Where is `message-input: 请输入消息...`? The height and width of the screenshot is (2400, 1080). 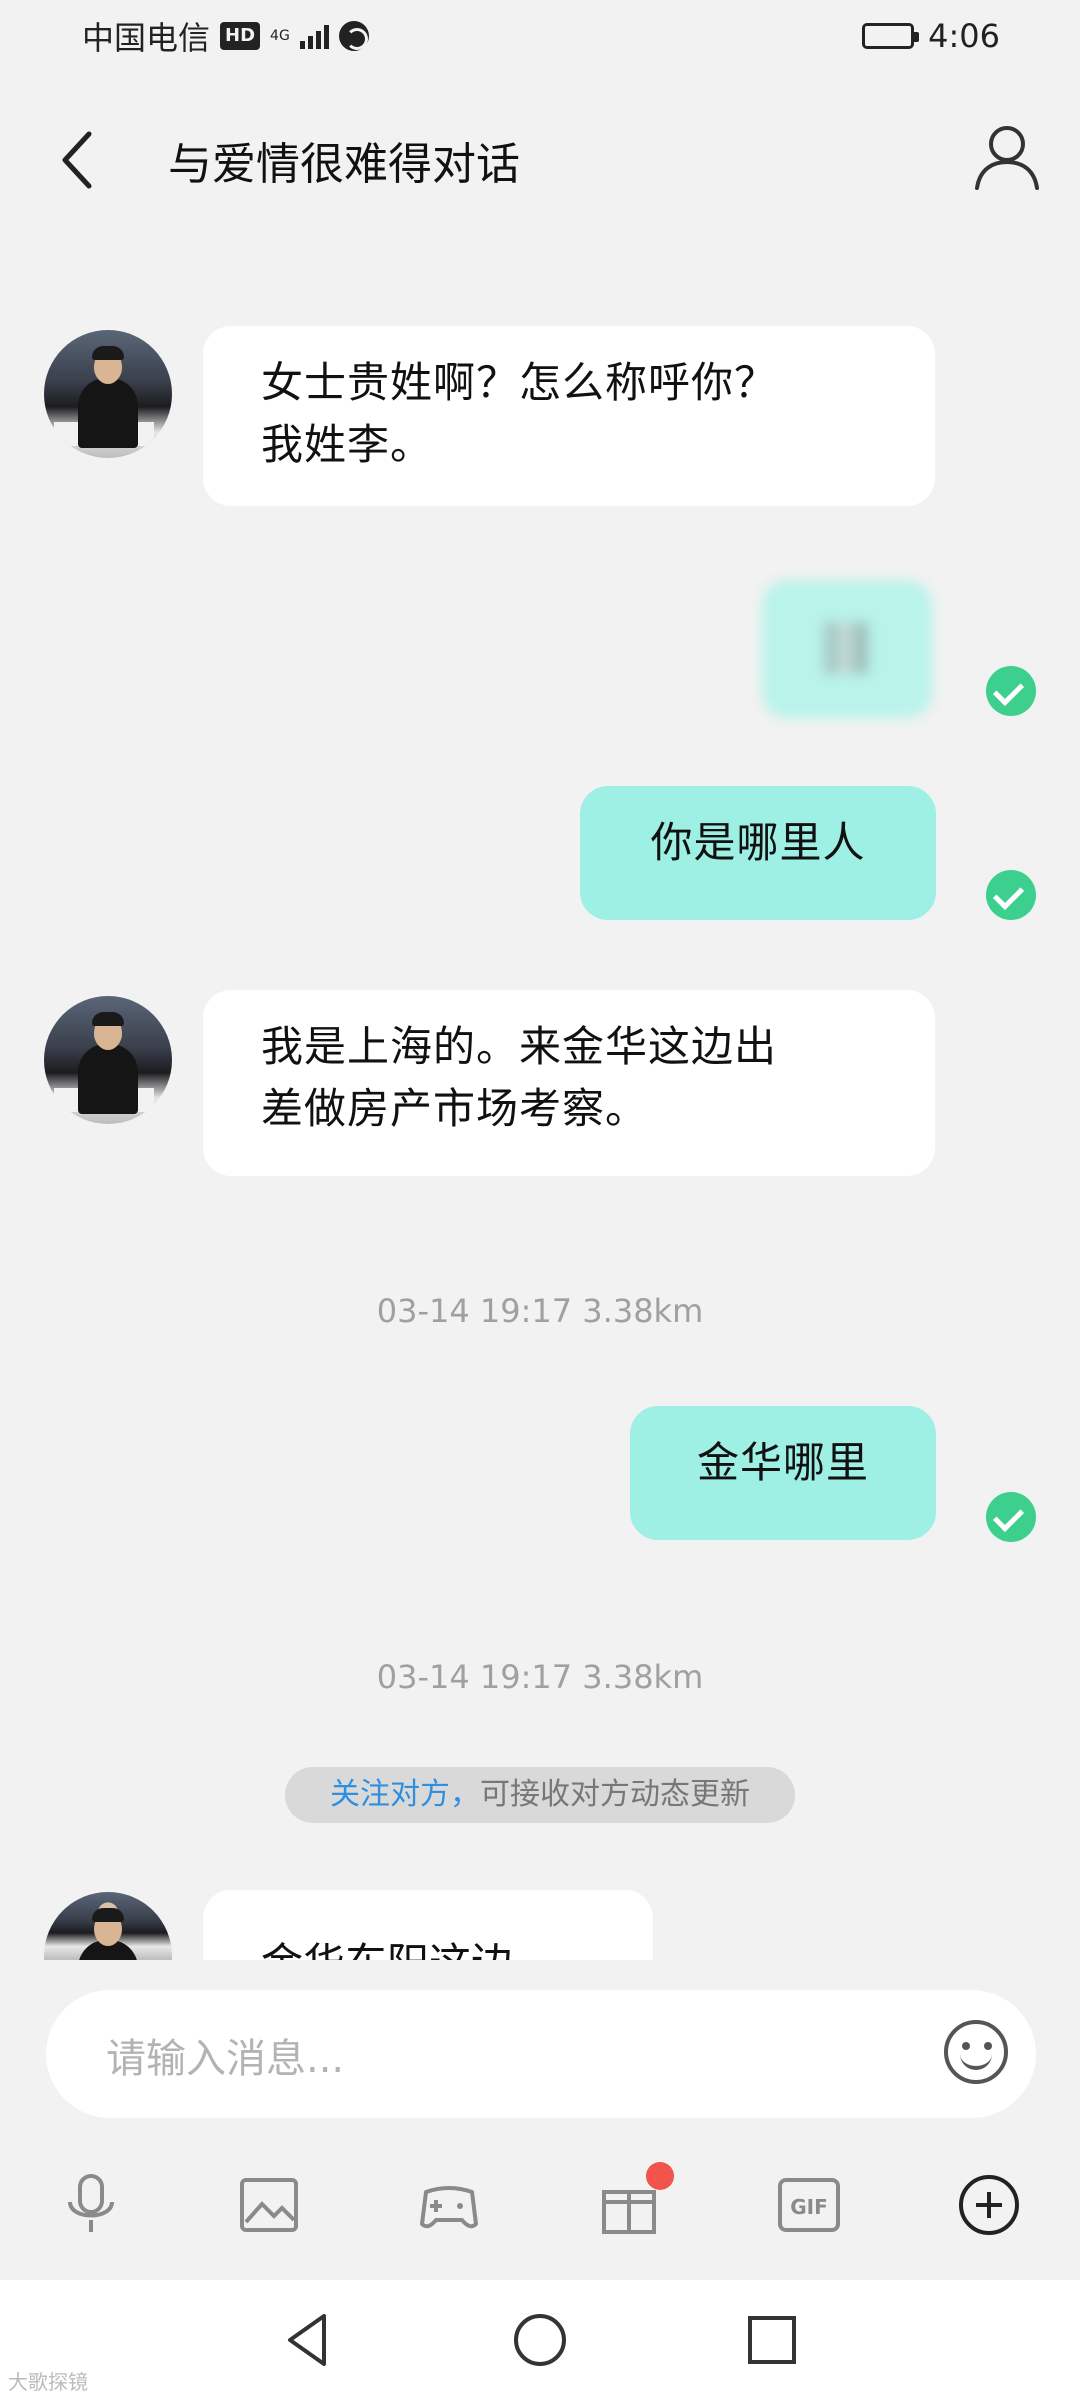
message-input: 请输入消息... is located at coordinates (541, 2054).